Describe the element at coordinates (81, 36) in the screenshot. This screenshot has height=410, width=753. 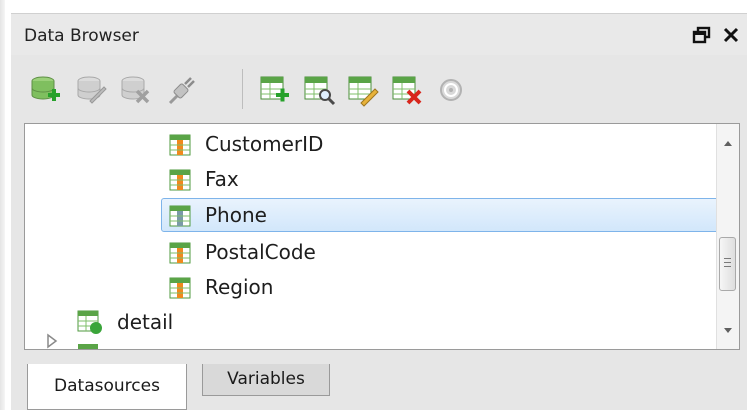
I see `panel-title: Data Browser` at that location.